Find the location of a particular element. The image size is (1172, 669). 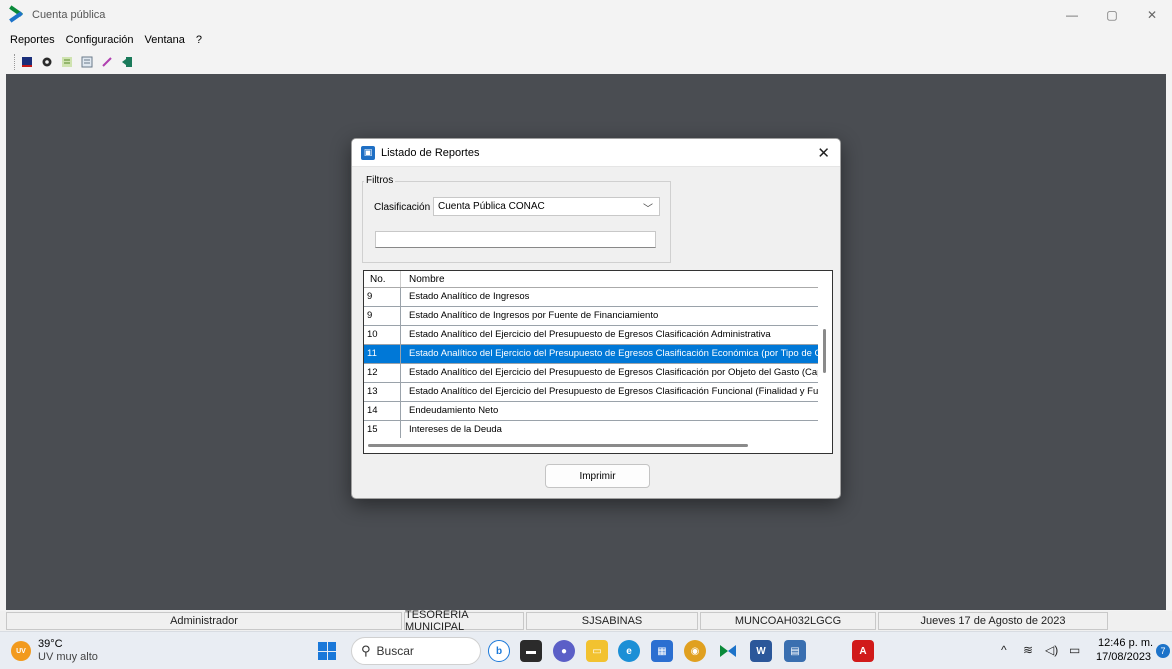

chevron-up-icon: ^ is located at coordinates (1004, 650).